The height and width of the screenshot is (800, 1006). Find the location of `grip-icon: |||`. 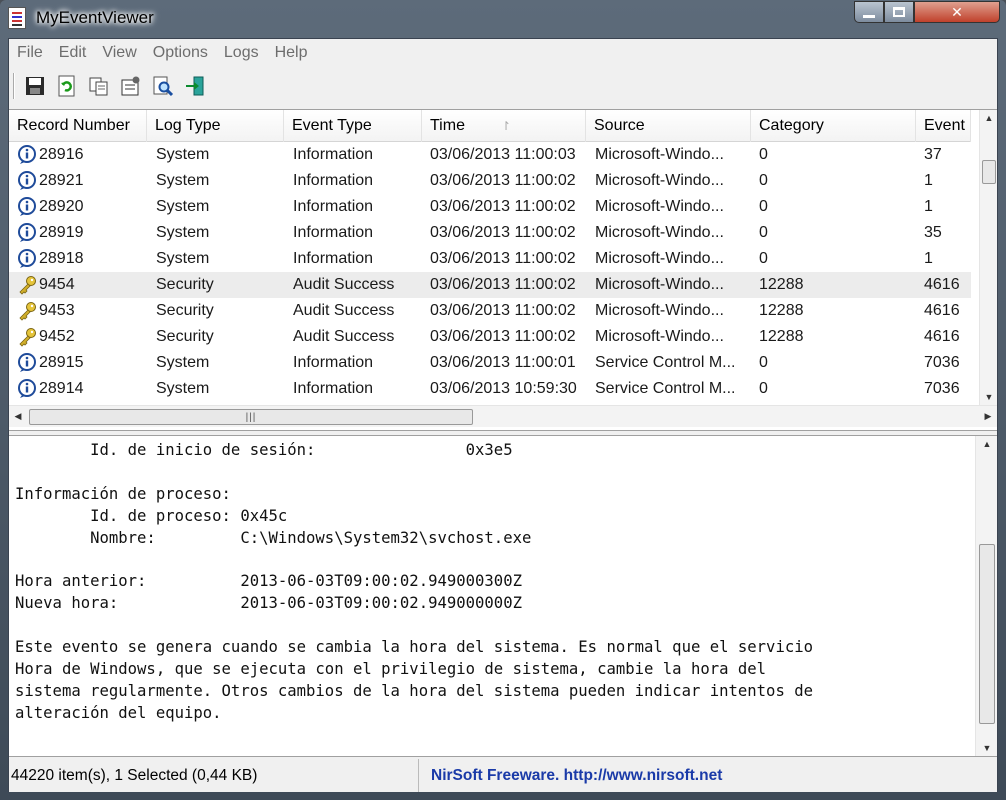

grip-icon: ||| is located at coordinates (251, 417).